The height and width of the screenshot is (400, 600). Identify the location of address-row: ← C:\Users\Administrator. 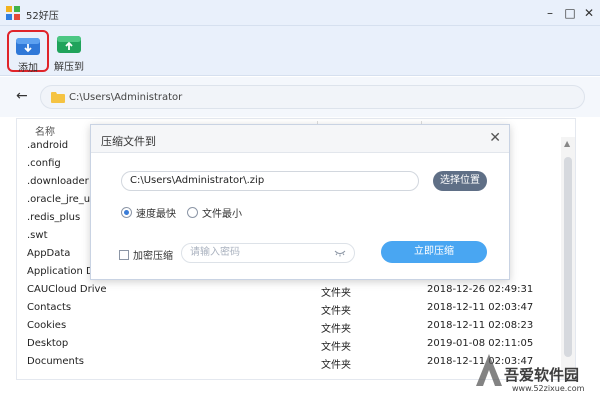
(300, 97).